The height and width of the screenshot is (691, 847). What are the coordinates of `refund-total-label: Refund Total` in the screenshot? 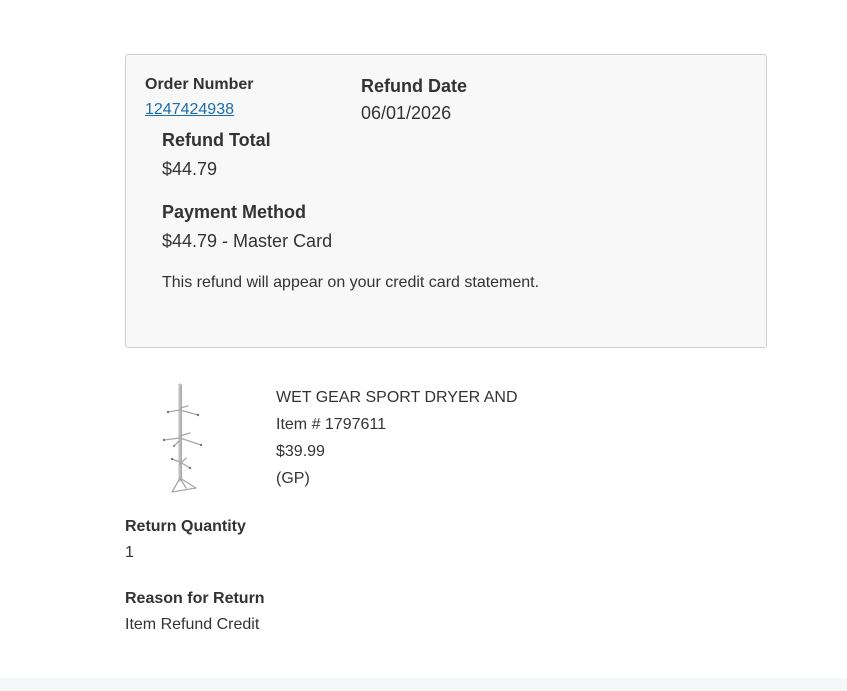 It's located at (216, 140).